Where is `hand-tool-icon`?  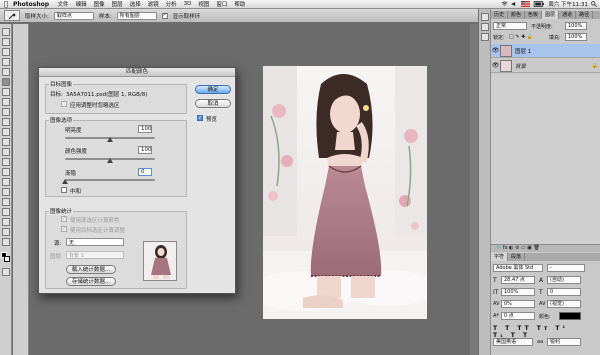 hand-tool-icon is located at coordinates (6, 232).